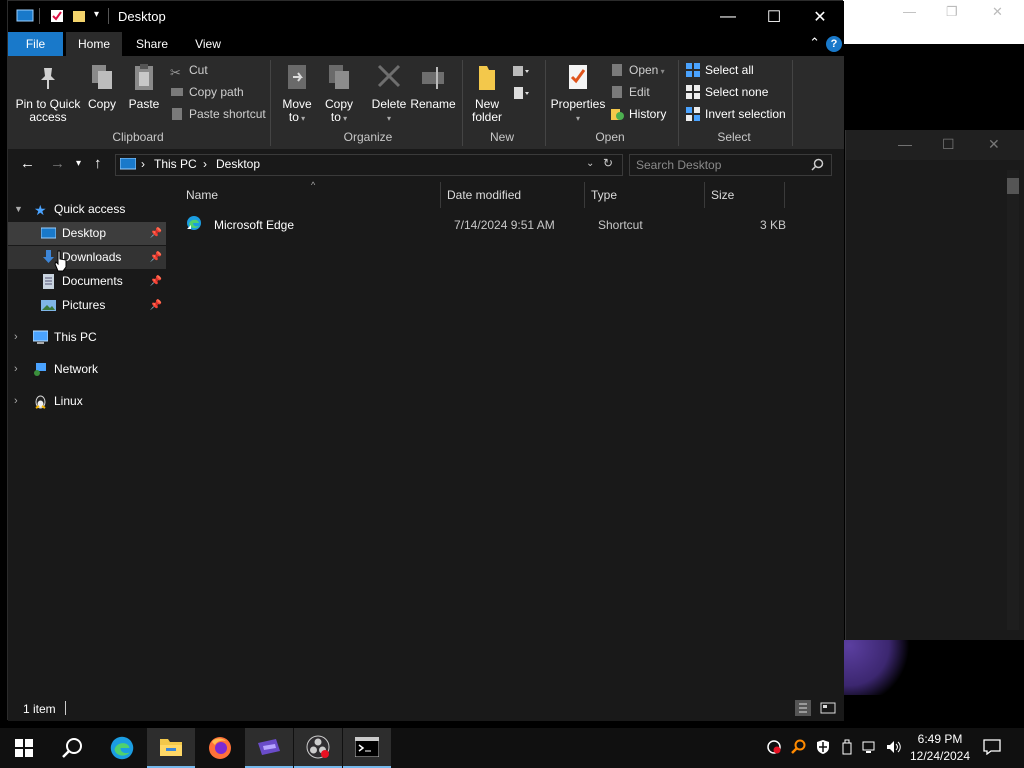 The image size is (1024, 768). Describe the element at coordinates (269, 748) in the screenshot. I see `taskbar-app-purple` at that location.